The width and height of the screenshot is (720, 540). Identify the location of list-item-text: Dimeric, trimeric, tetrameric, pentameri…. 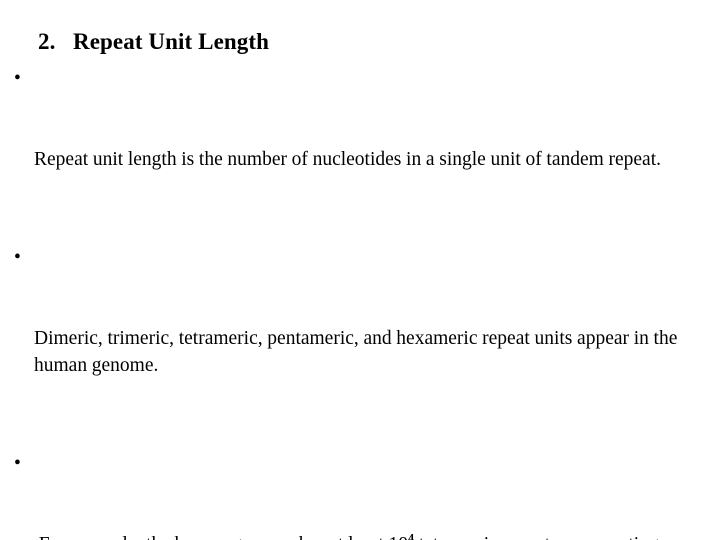
(358, 352).